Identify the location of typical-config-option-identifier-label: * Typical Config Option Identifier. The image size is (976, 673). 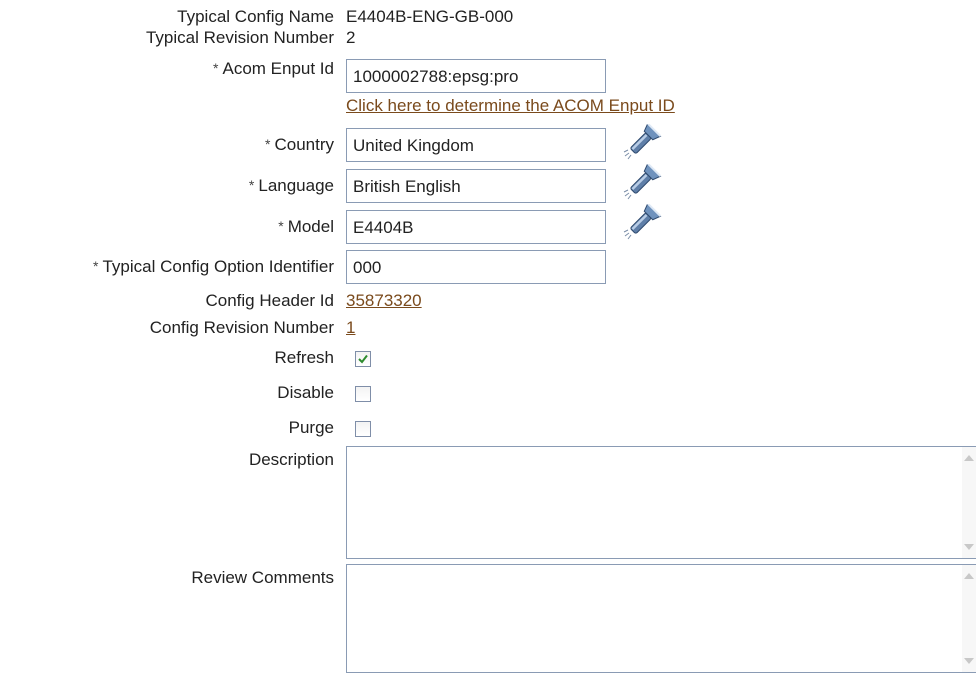
(213, 267).